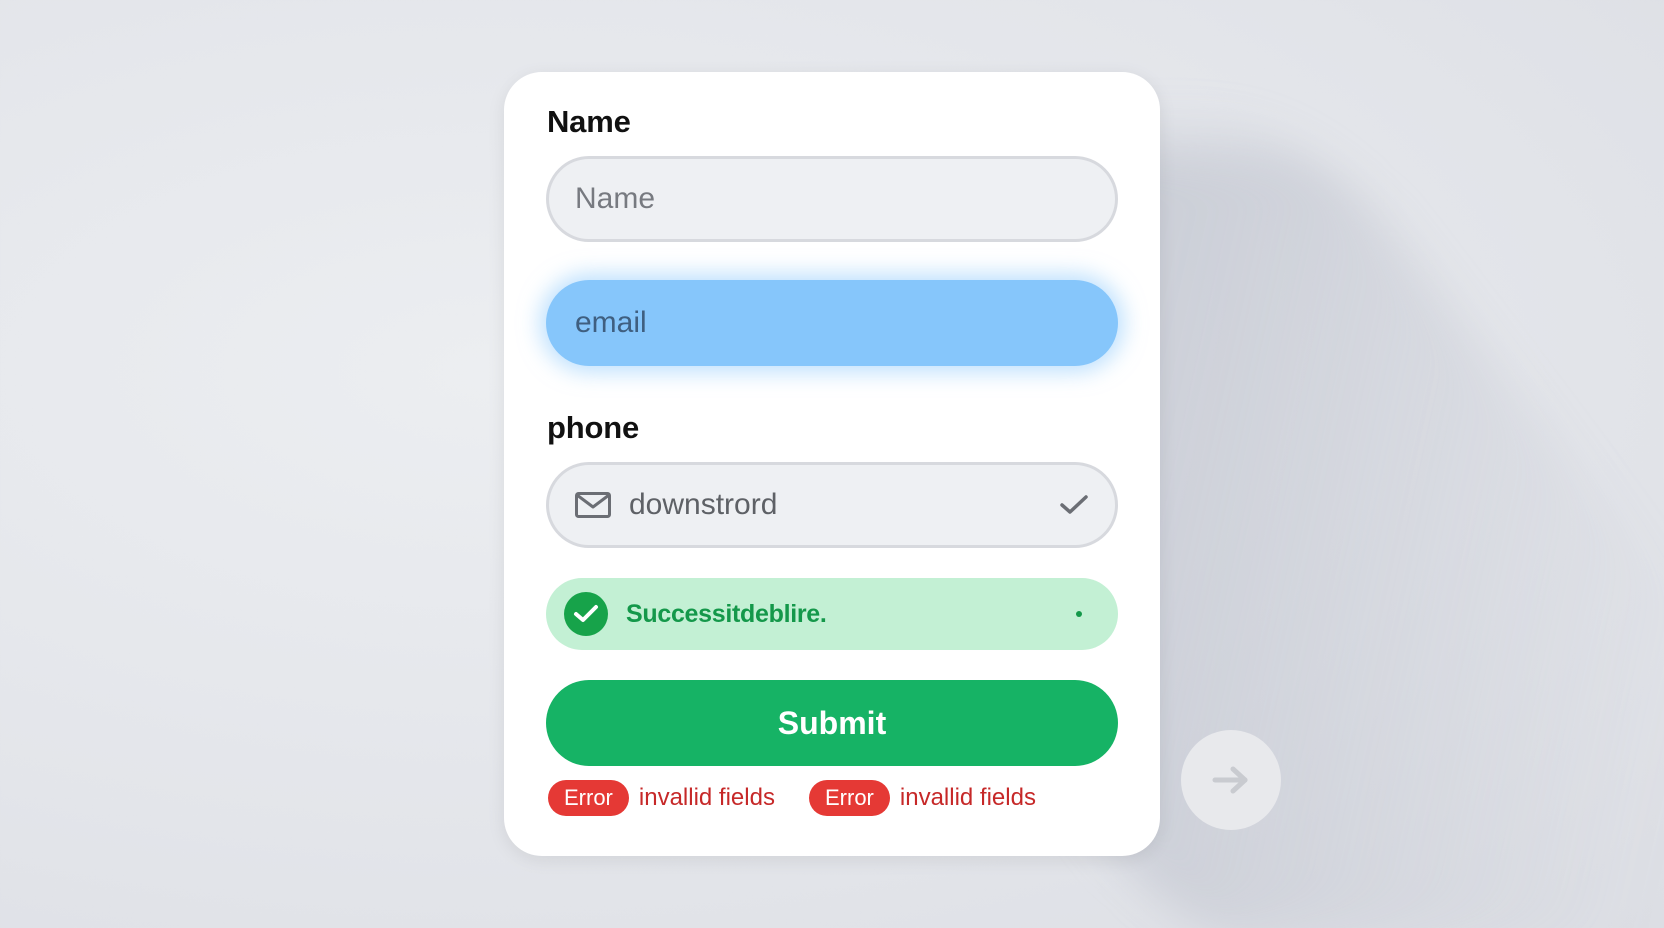  I want to click on next-button, so click(1231, 780).